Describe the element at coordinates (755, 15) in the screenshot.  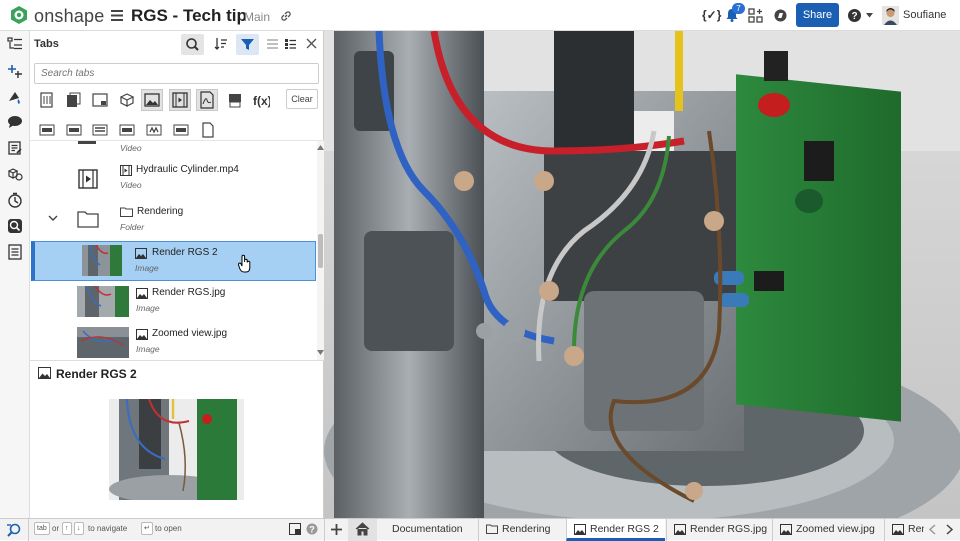
I see `app-store-icon` at that location.